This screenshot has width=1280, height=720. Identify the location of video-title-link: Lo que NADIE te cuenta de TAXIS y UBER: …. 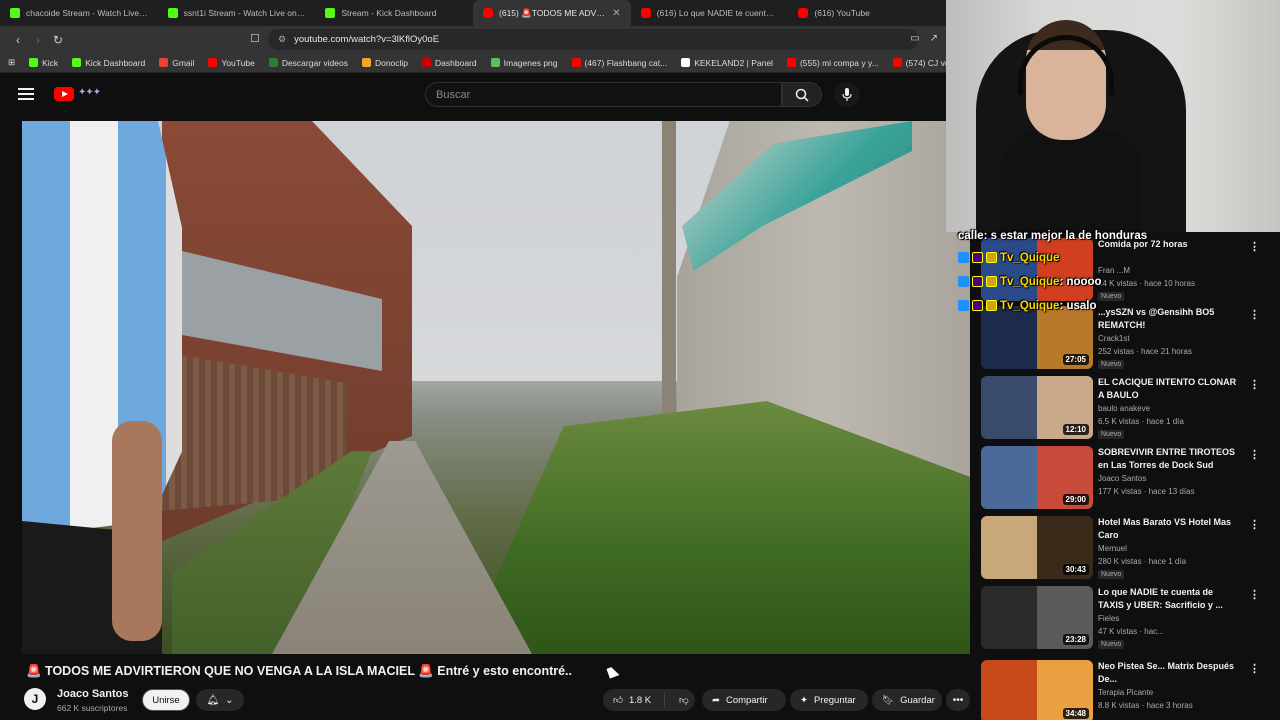
(1168, 598).